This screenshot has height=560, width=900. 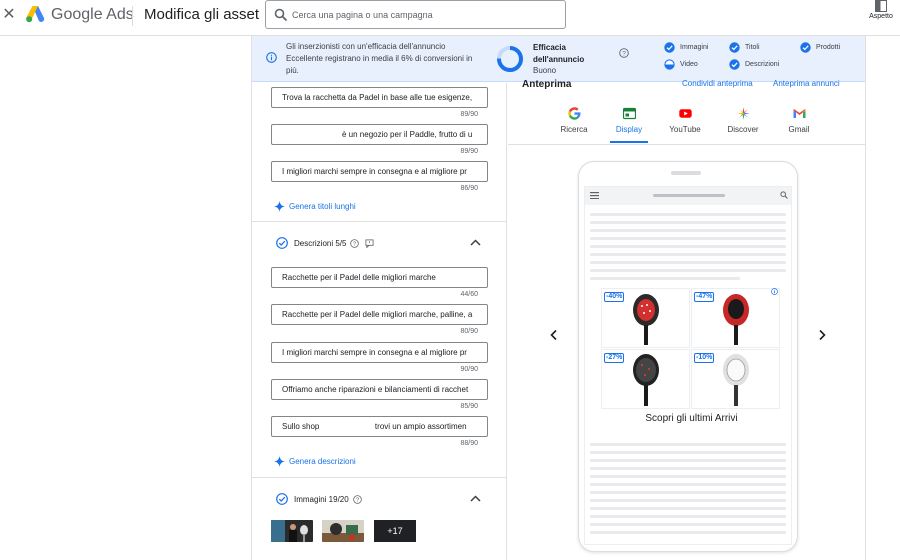 I want to click on ad-caption: Scopri gli ultimi Arrivi, so click(x=691, y=418).